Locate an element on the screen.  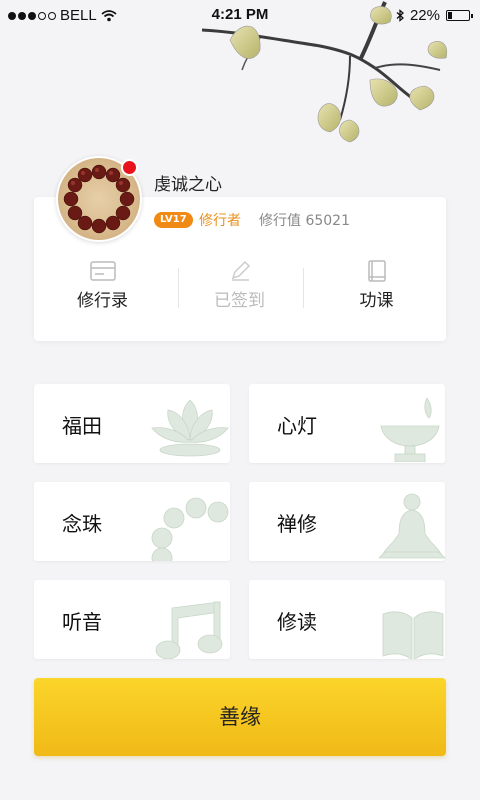
meditation-icon is located at coordinates (412, 526).